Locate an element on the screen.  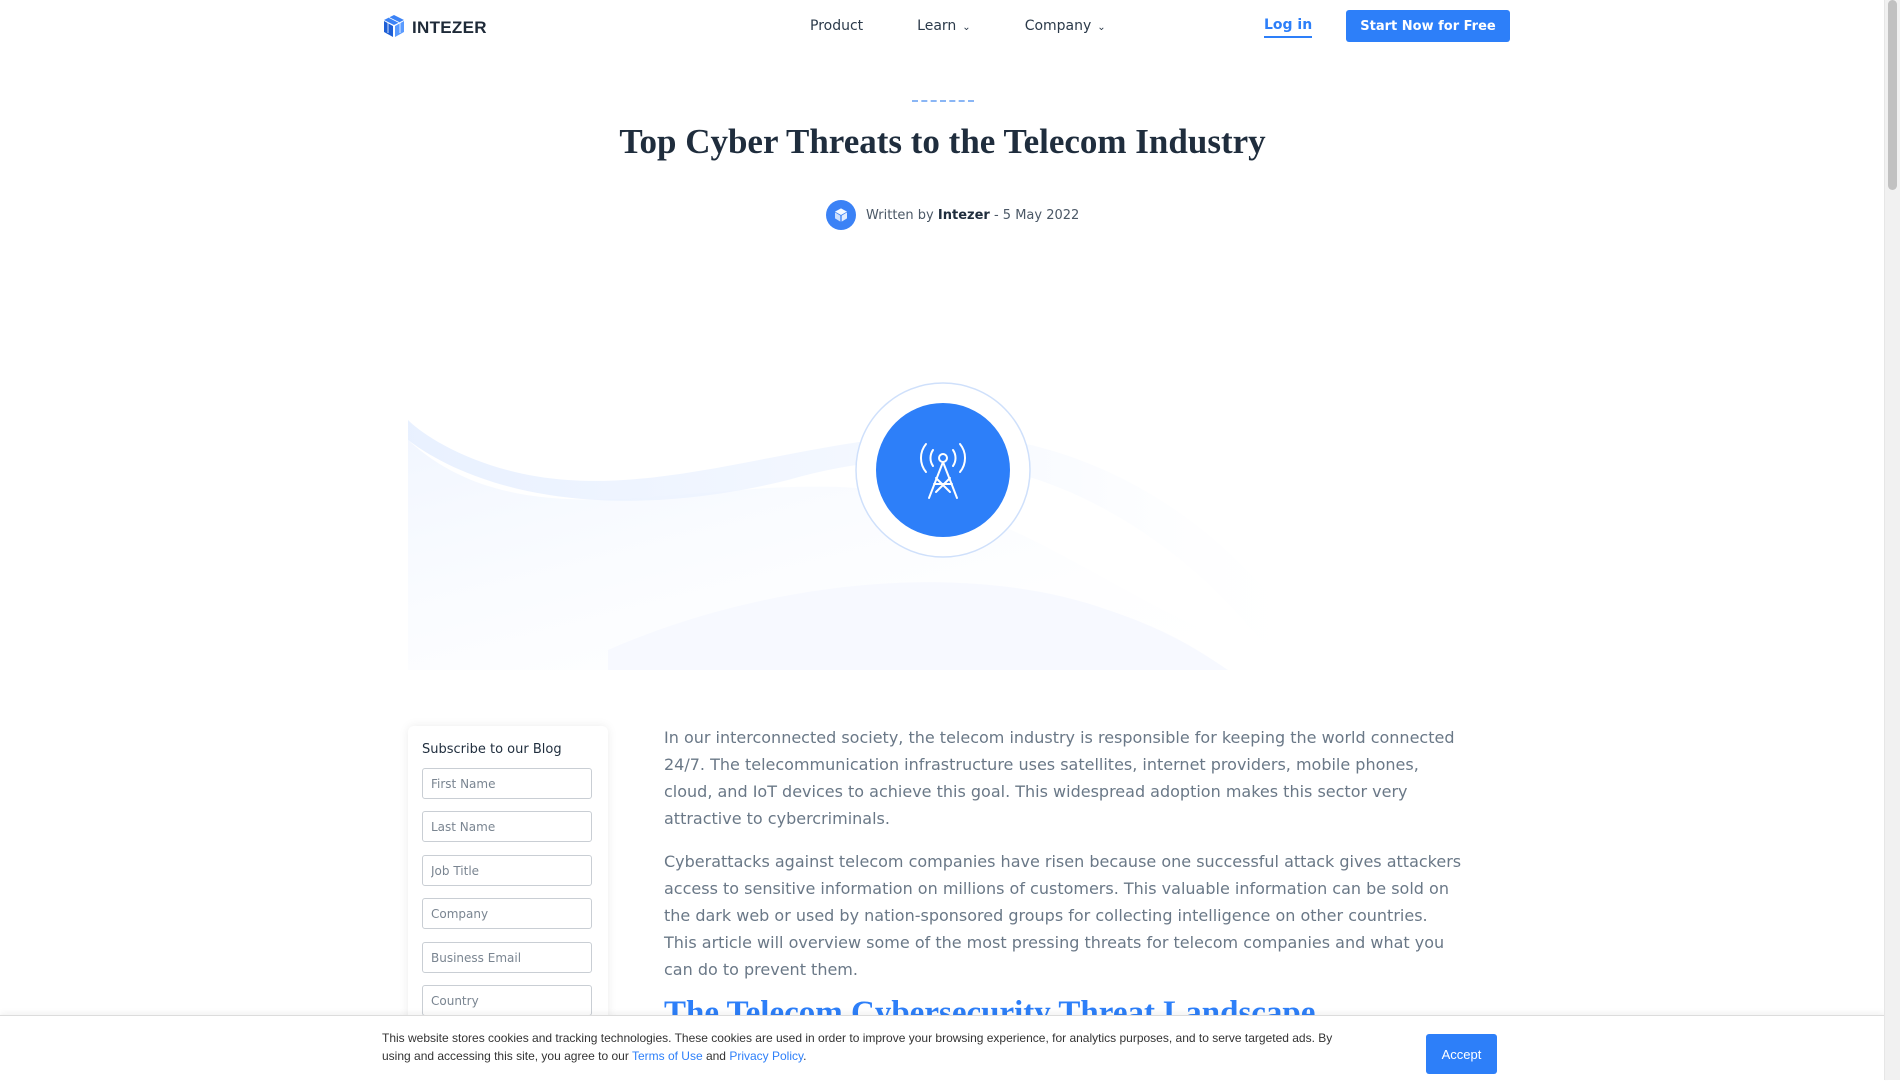
last-name-field is located at coordinates (507, 826).